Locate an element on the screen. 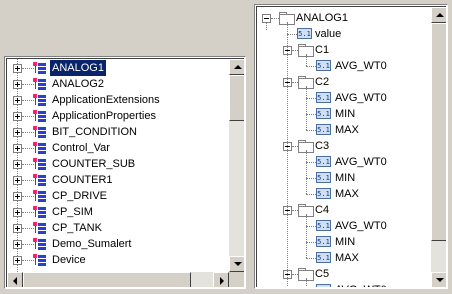 Image resolution: width=452 pixels, height=294 pixels. horizontal-scroll-thumb is located at coordinates (107, 279).